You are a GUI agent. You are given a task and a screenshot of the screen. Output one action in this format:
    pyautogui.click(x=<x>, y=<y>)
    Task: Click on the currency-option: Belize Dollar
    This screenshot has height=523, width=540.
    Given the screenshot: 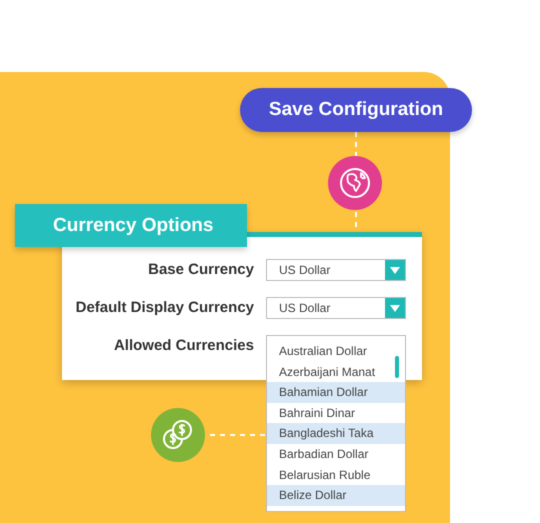 What is the action you would take?
    pyautogui.click(x=336, y=495)
    